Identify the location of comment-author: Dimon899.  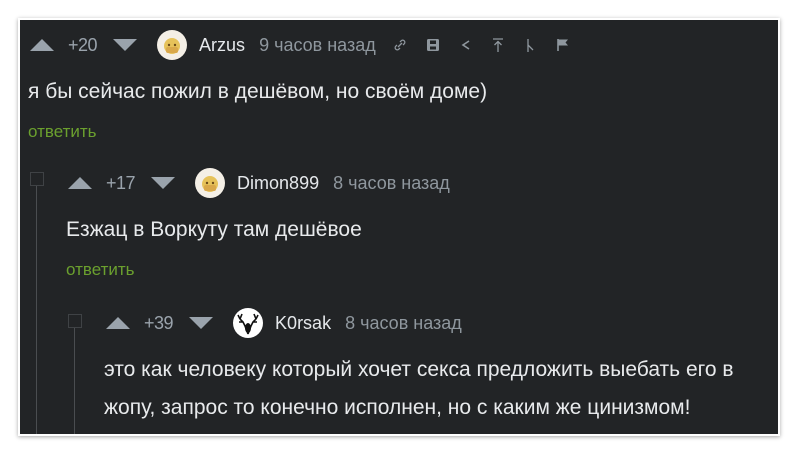
(278, 183).